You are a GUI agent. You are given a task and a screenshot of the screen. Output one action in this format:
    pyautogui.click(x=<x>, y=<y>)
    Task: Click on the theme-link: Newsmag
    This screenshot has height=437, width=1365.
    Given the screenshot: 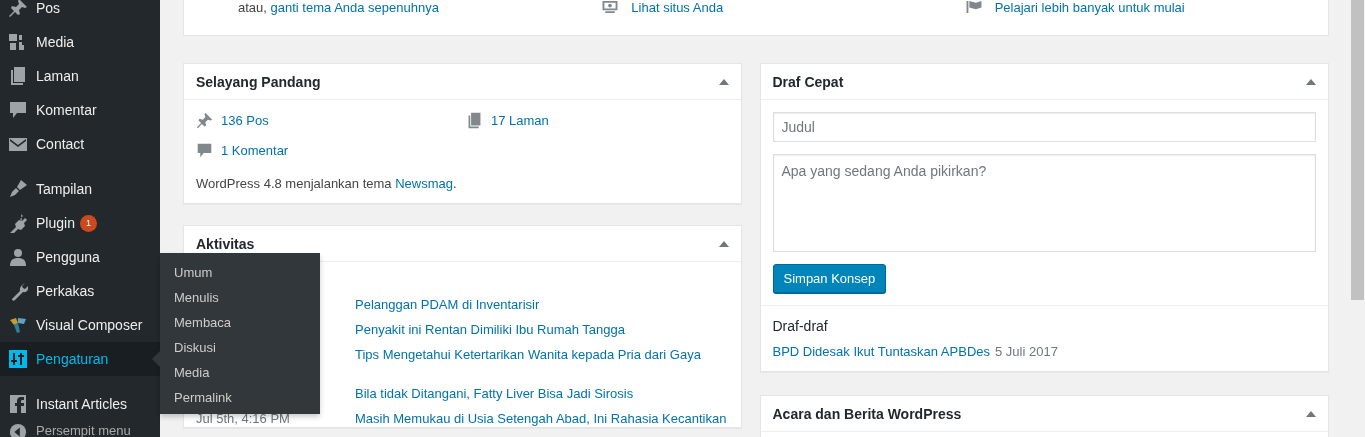 What is the action you would take?
    pyautogui.click(x=424, y=183)
    